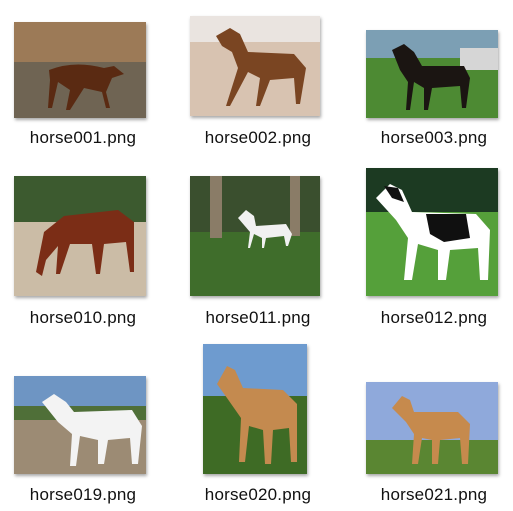 The height and width of the screenshot is (511, 513). I want to click on file-item: horse003.png, so click(433, 93).